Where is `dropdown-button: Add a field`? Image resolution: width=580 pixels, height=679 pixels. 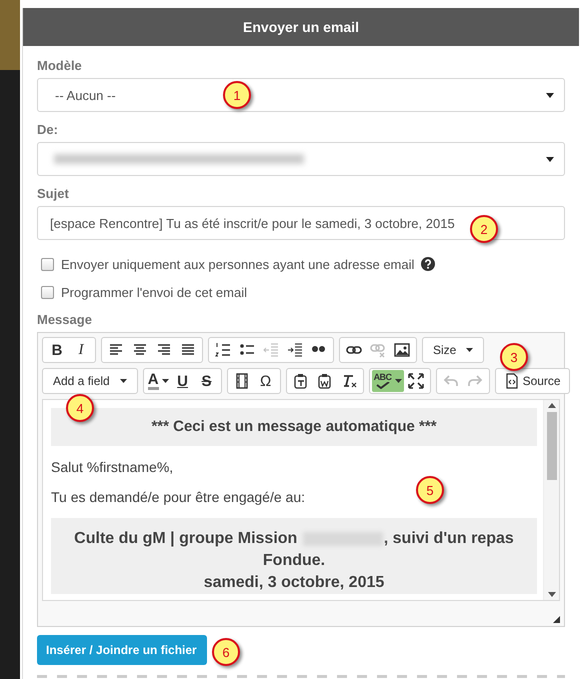
dropdown-button: Add a field is located at coordinates (90, 381).